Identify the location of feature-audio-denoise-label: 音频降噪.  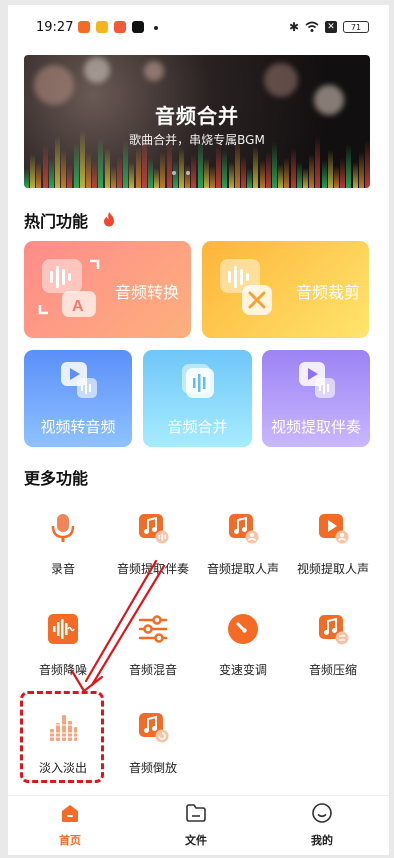
(62, 670).